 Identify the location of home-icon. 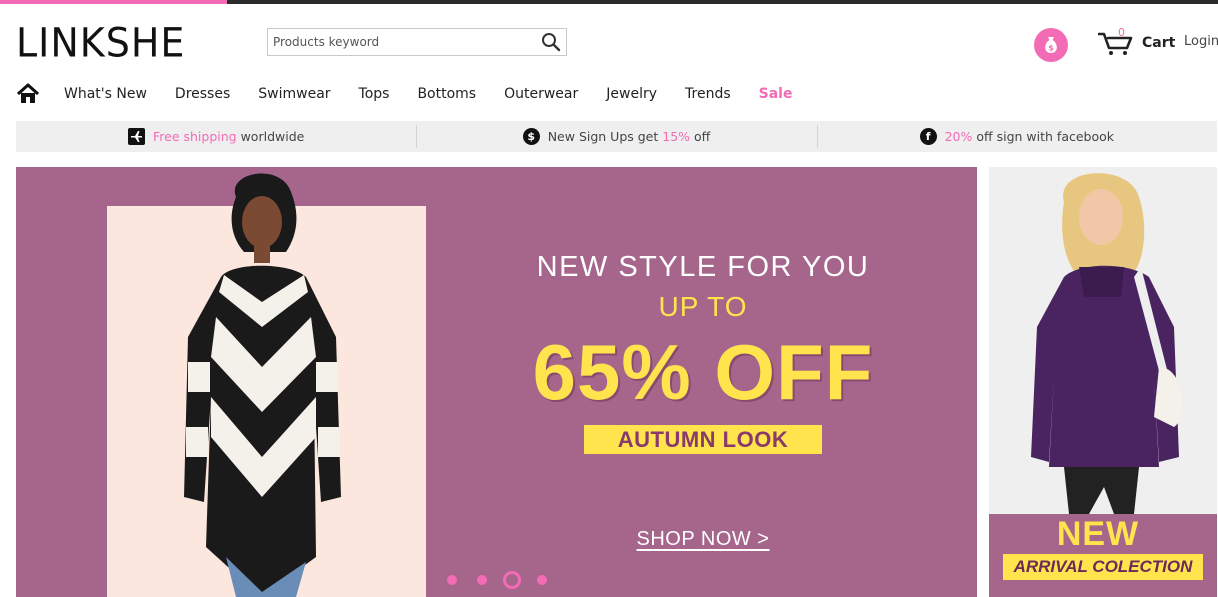
(28, 94).